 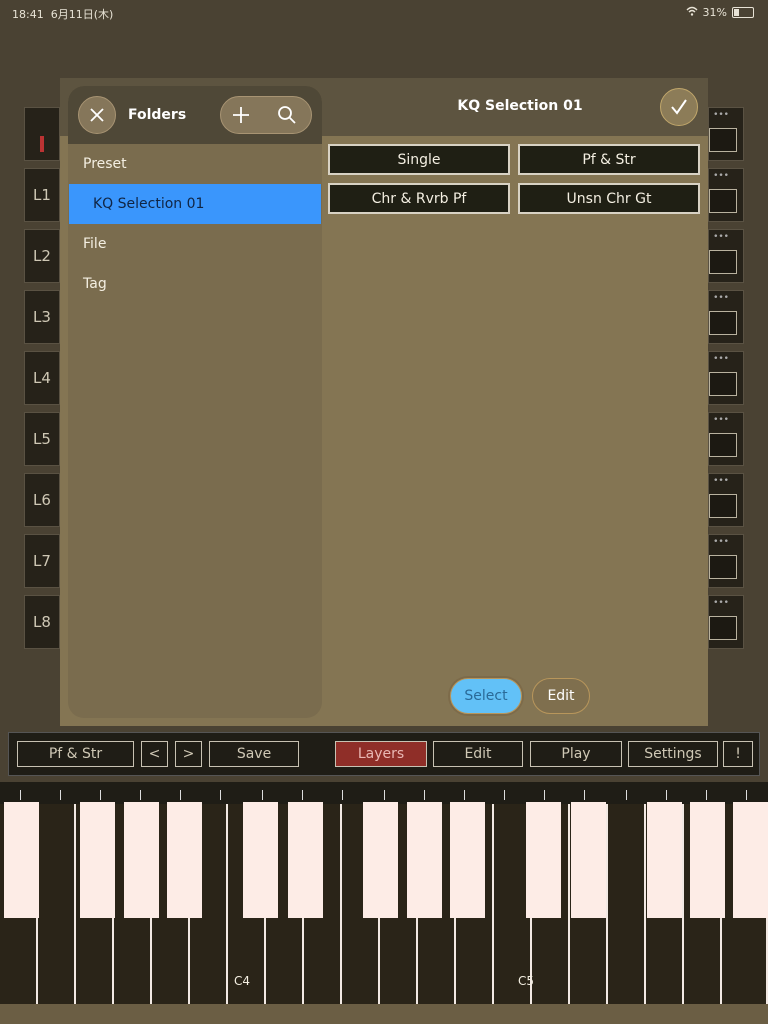 I want to click on info-button: !, so click(x=738, y=754).